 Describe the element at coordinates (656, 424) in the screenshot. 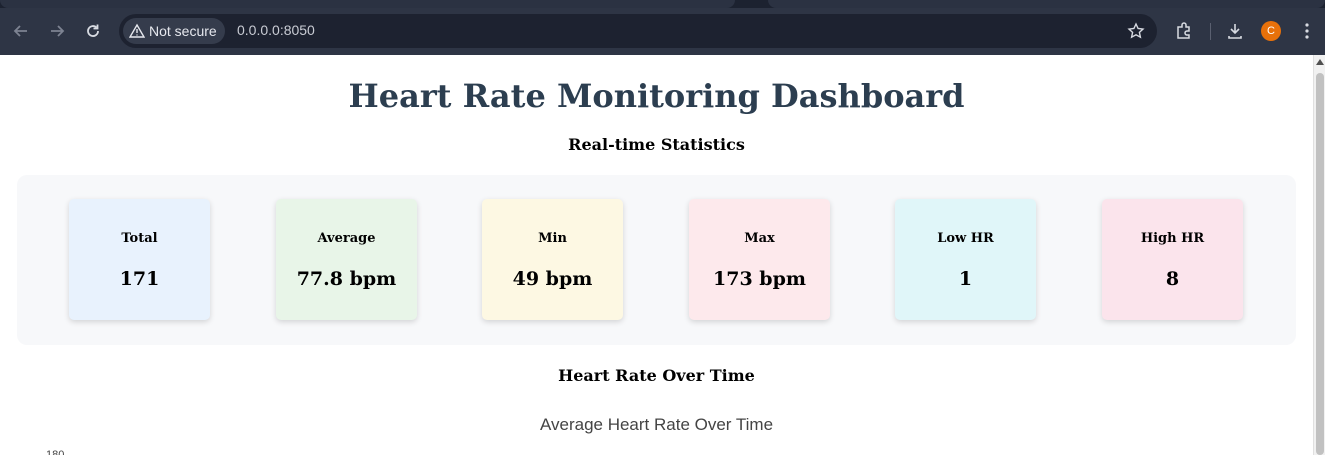

I see `chart-title: Average Heart Rate Over Time` at that location.